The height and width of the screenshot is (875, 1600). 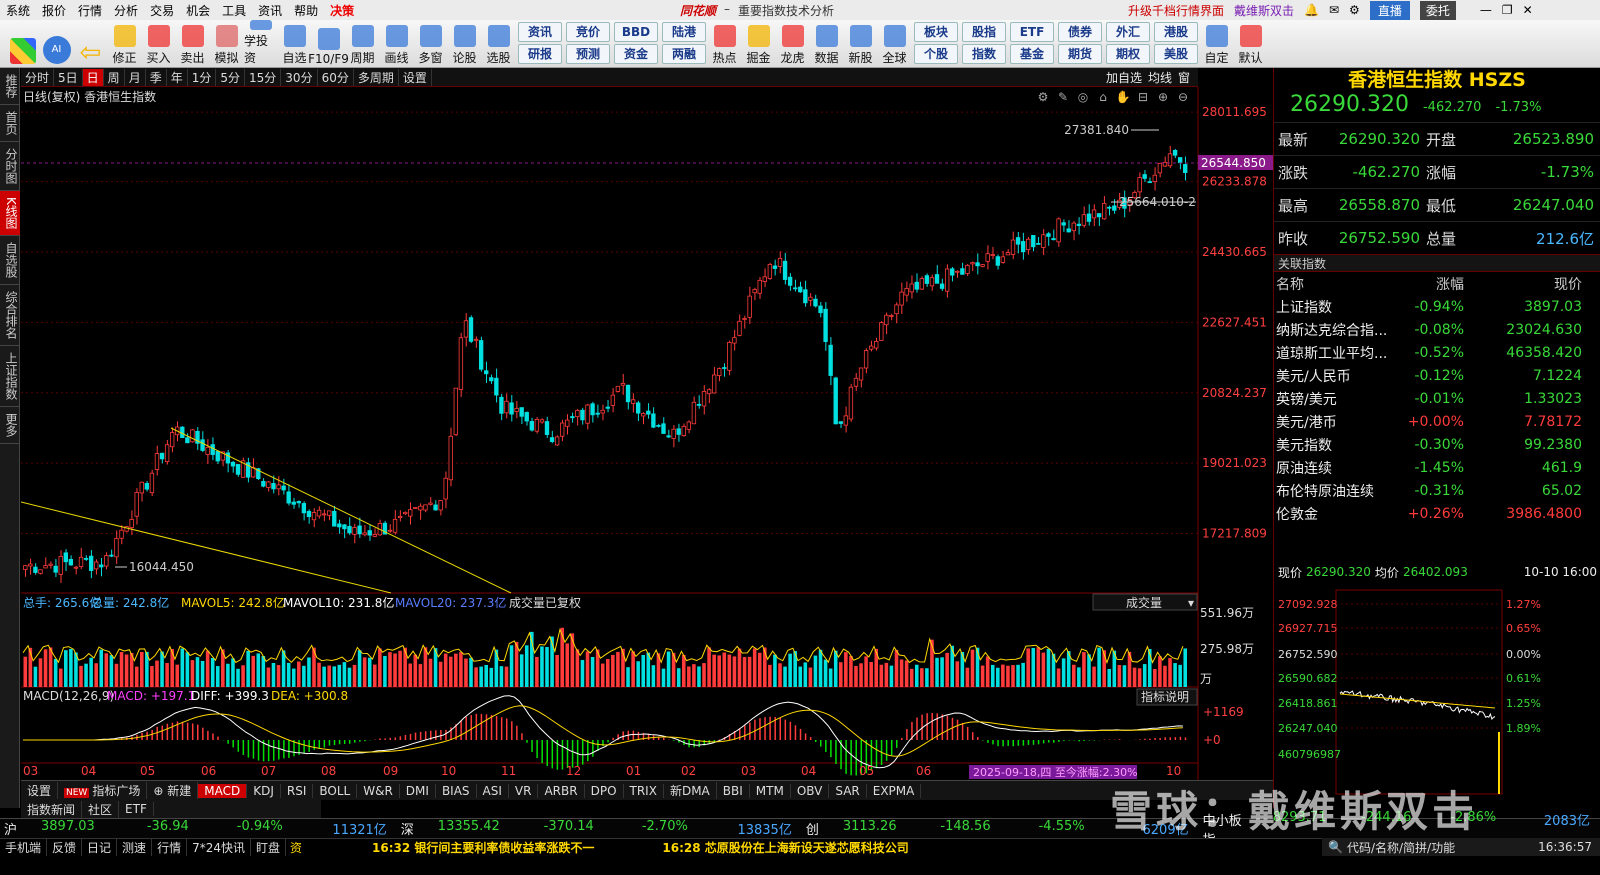 What do you see at coordinates (335, 790) in the screenshot?
I see `indicator-tab-6: BOLL` at bounding box center [335, 790].